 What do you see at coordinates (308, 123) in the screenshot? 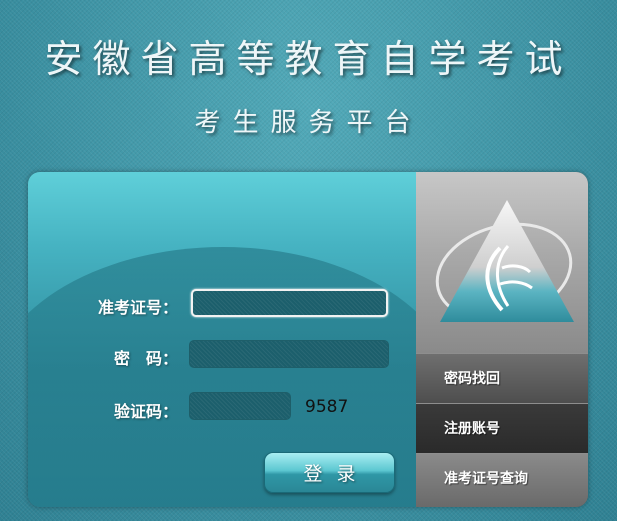
I see `page-subtitle: 考生服务平台` at bounding box center [308, 123].